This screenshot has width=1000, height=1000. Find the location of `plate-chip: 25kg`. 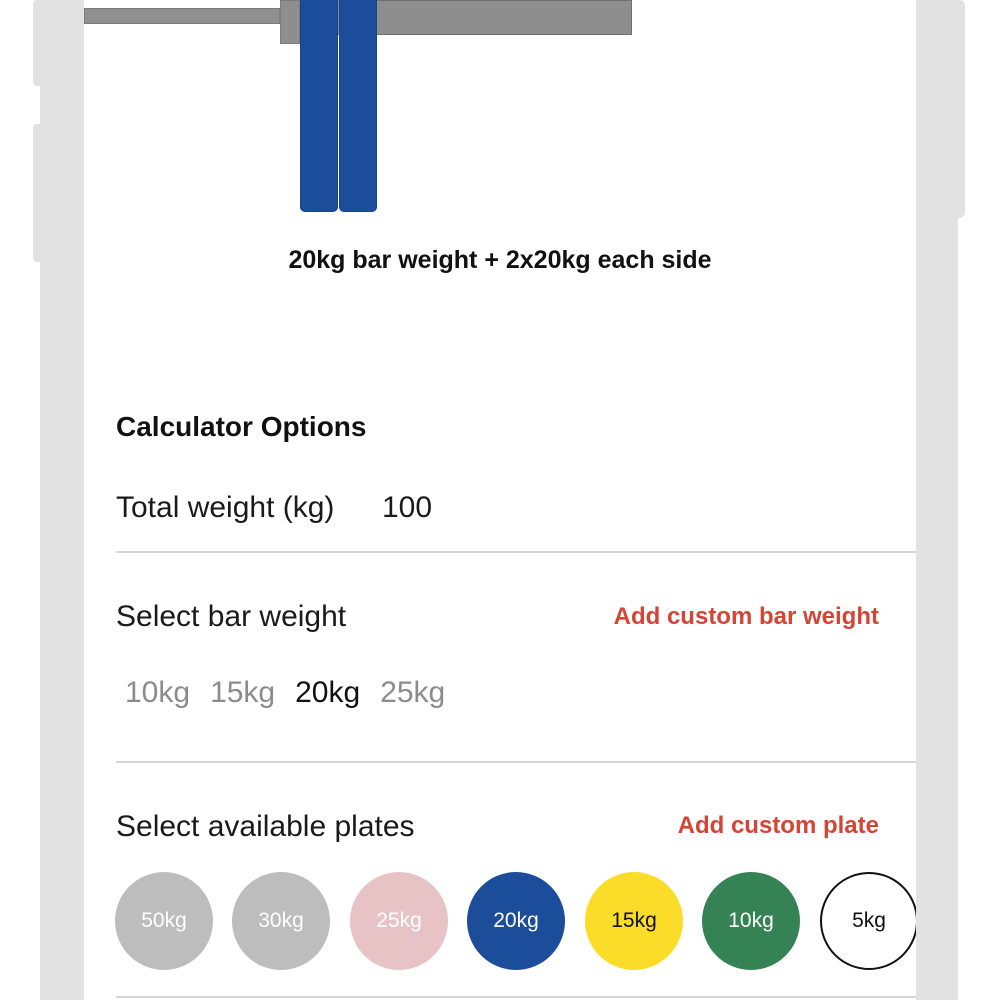

plate-chip: 25kg is located at coordinates (399, 921).